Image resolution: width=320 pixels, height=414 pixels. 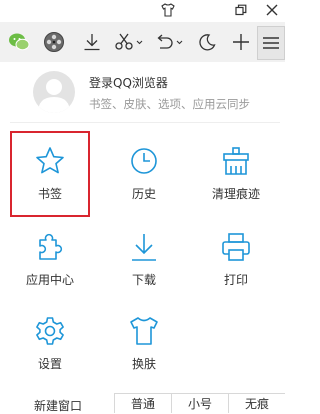 I want to click on menu-item-app-center: 应用中心, so click(x=50, y=260).